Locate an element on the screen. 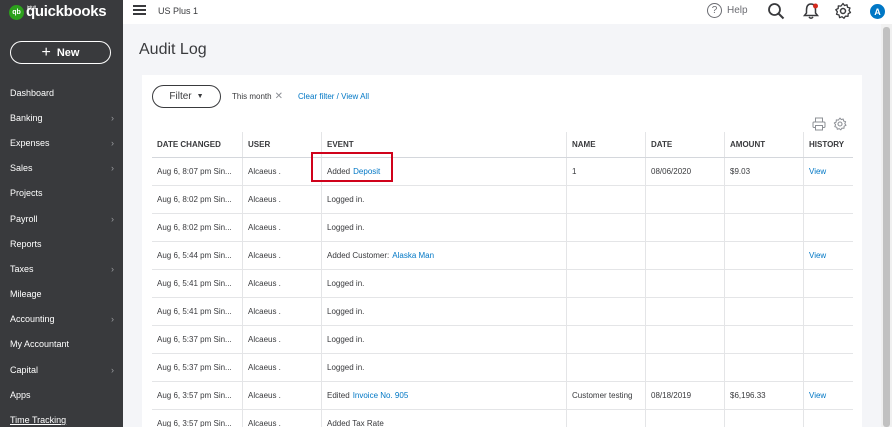  sidebar-item-label: My Accountant is located at coordinates (40, 344).